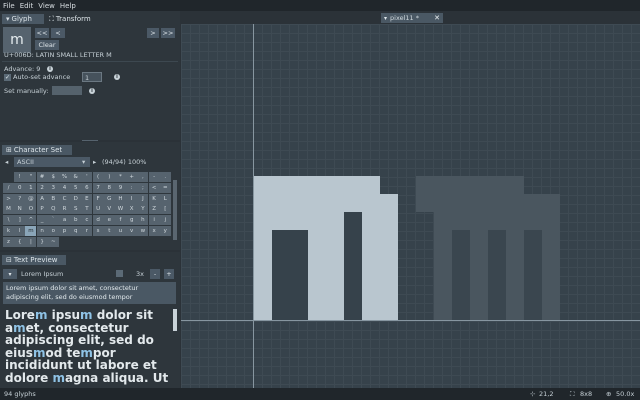 The height and width of the screenshot is (400, 640). What do you see at coordinates (20, 231) in the screenshot?
I see `charset-cell: l` at bounding box center [20, 231].